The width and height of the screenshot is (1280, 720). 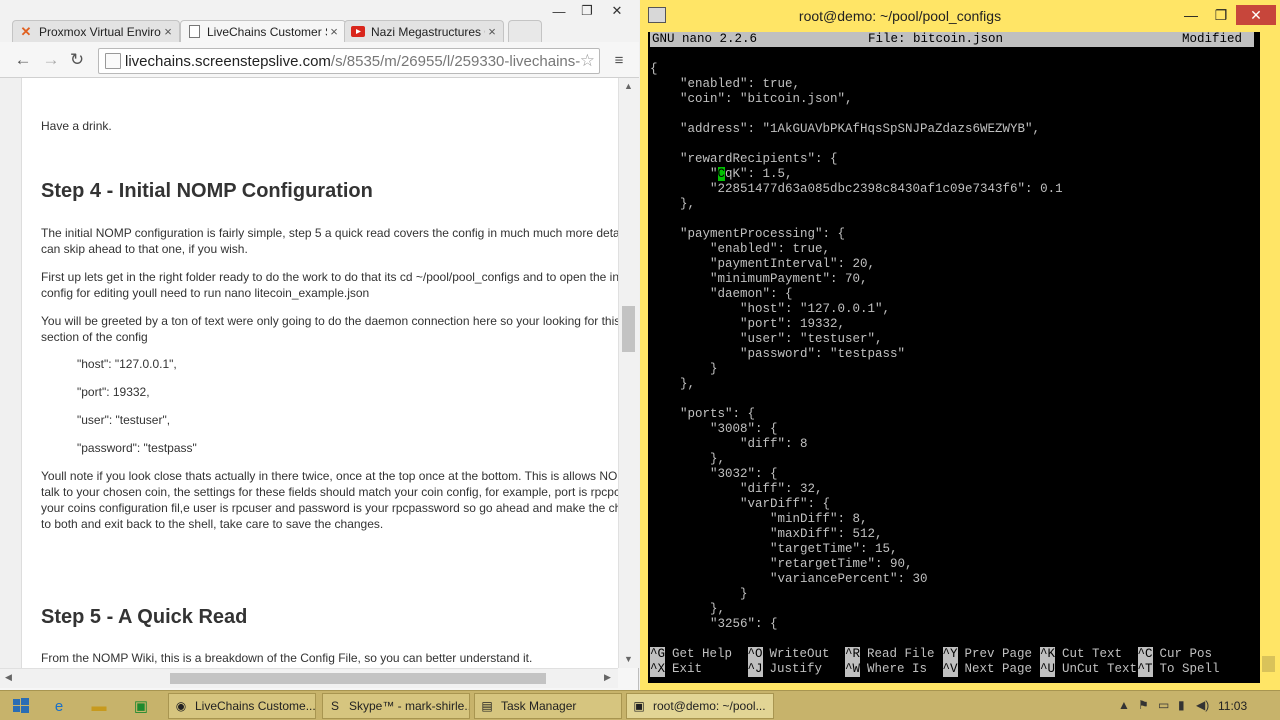 What do you see at coordinates (901, 654) in the screenshot?
I see `shortcut-label: Read File` at bounding box center [901, 654].